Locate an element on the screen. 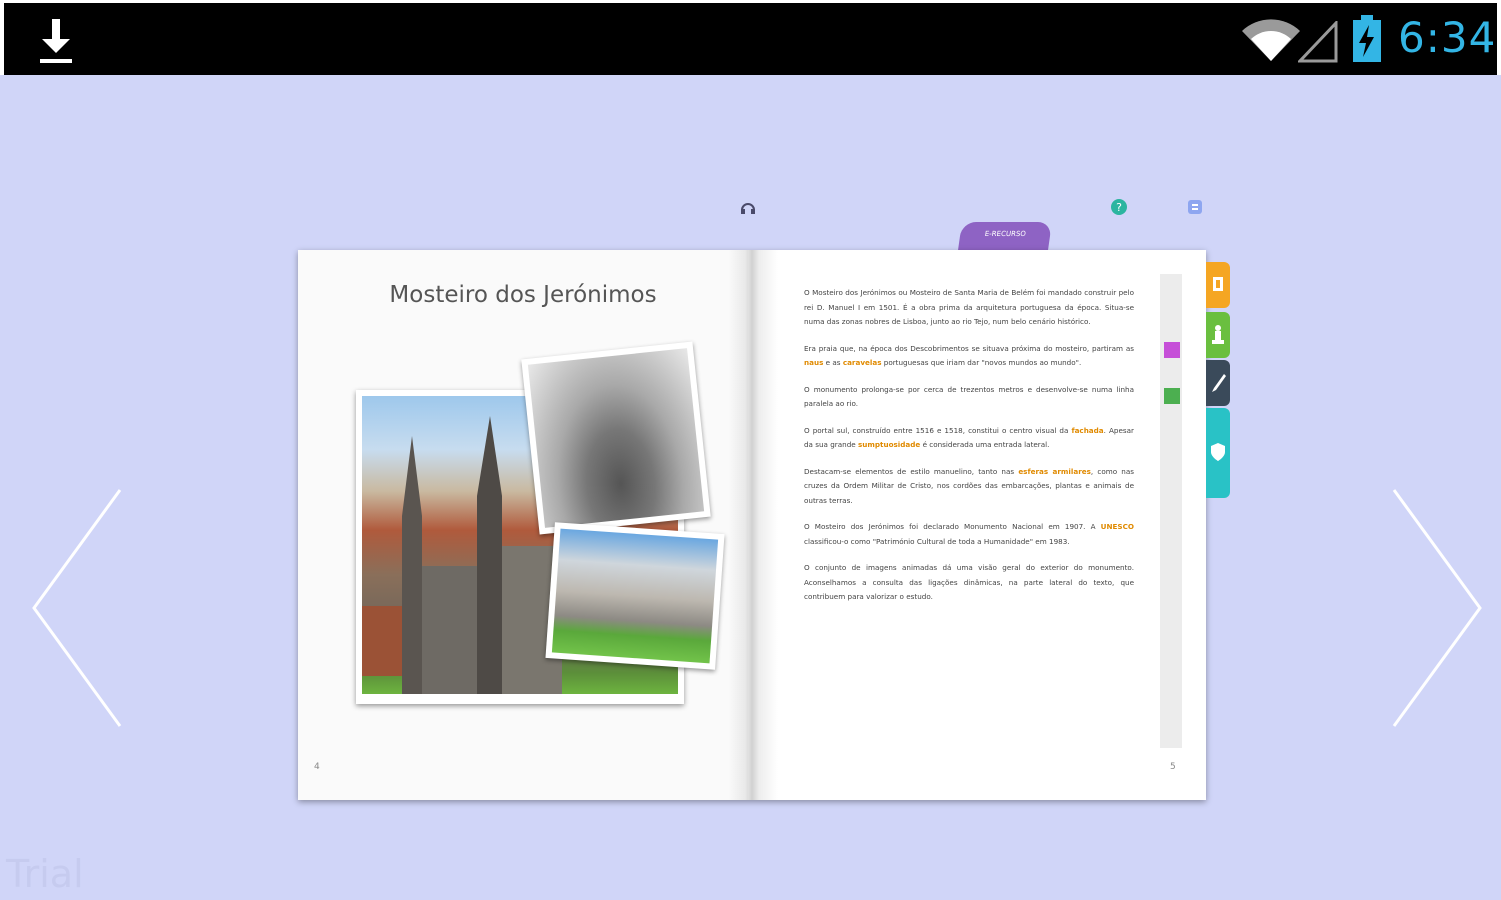 The image size is (1501, 900). page-title: Mosteiro dos Jerónimos is located at coordinates (523, 295).